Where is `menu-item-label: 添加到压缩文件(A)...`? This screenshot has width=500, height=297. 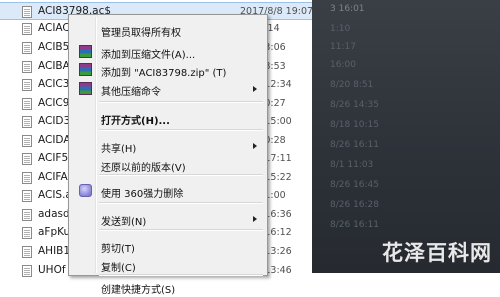 menu-item-label: 添加到压缩文件(A)... is located at coordinates (148, 55).